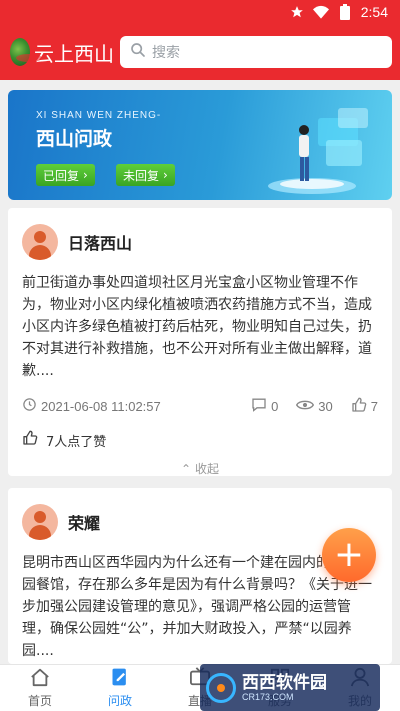  I want to click on like-summary-text: 7人点了赞, so click(76, 442).